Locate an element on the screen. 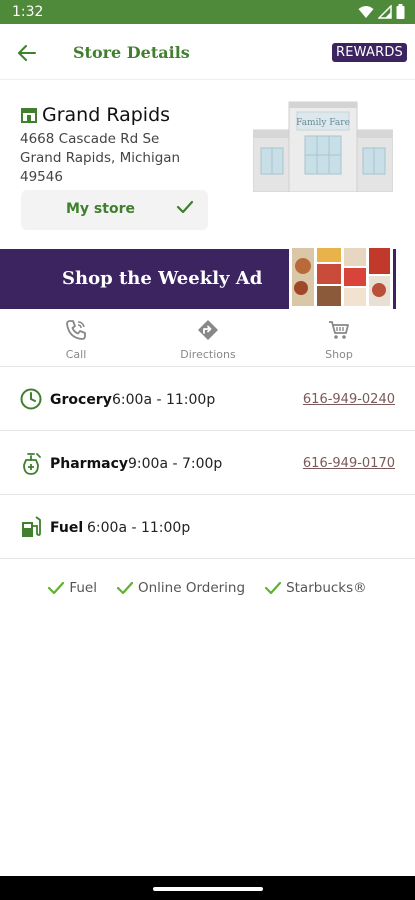 This screenshot has width=415, height=900. shop-action: Shop is located at coordinates (339, 340).